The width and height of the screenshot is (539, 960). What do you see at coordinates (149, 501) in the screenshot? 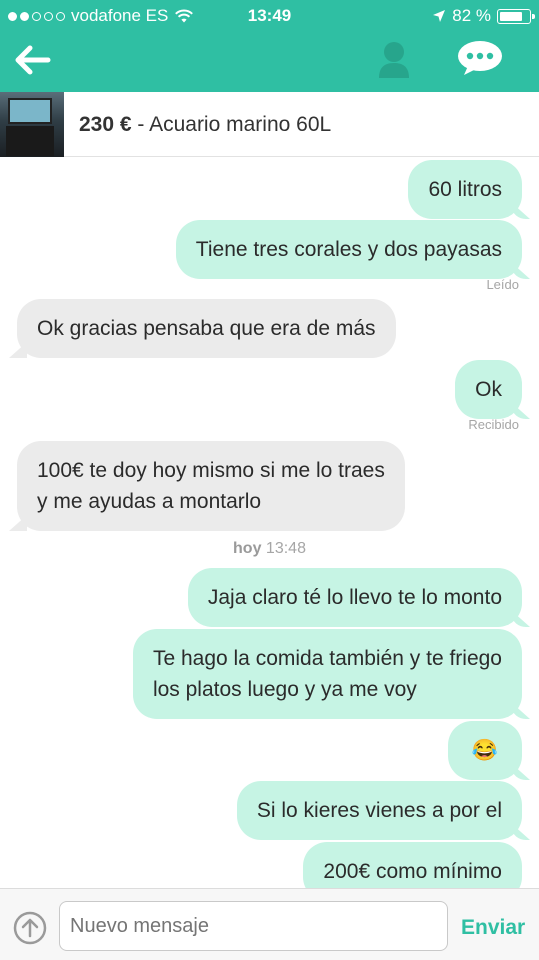
I see `message-text-line: y me ayudas a montarlo` at bounding box center [149, 501].